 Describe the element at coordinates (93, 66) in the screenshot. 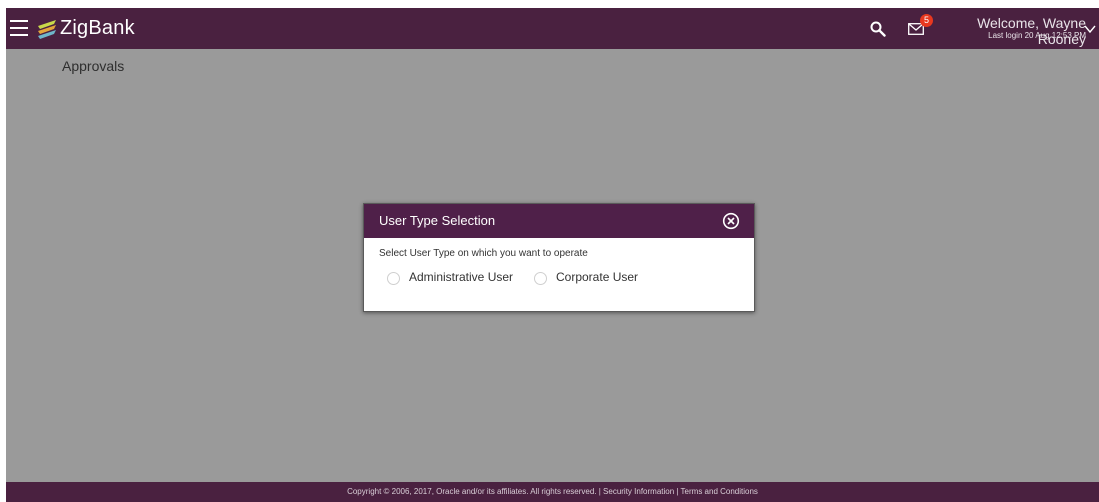

I see `page-title: Approvals` at that location.